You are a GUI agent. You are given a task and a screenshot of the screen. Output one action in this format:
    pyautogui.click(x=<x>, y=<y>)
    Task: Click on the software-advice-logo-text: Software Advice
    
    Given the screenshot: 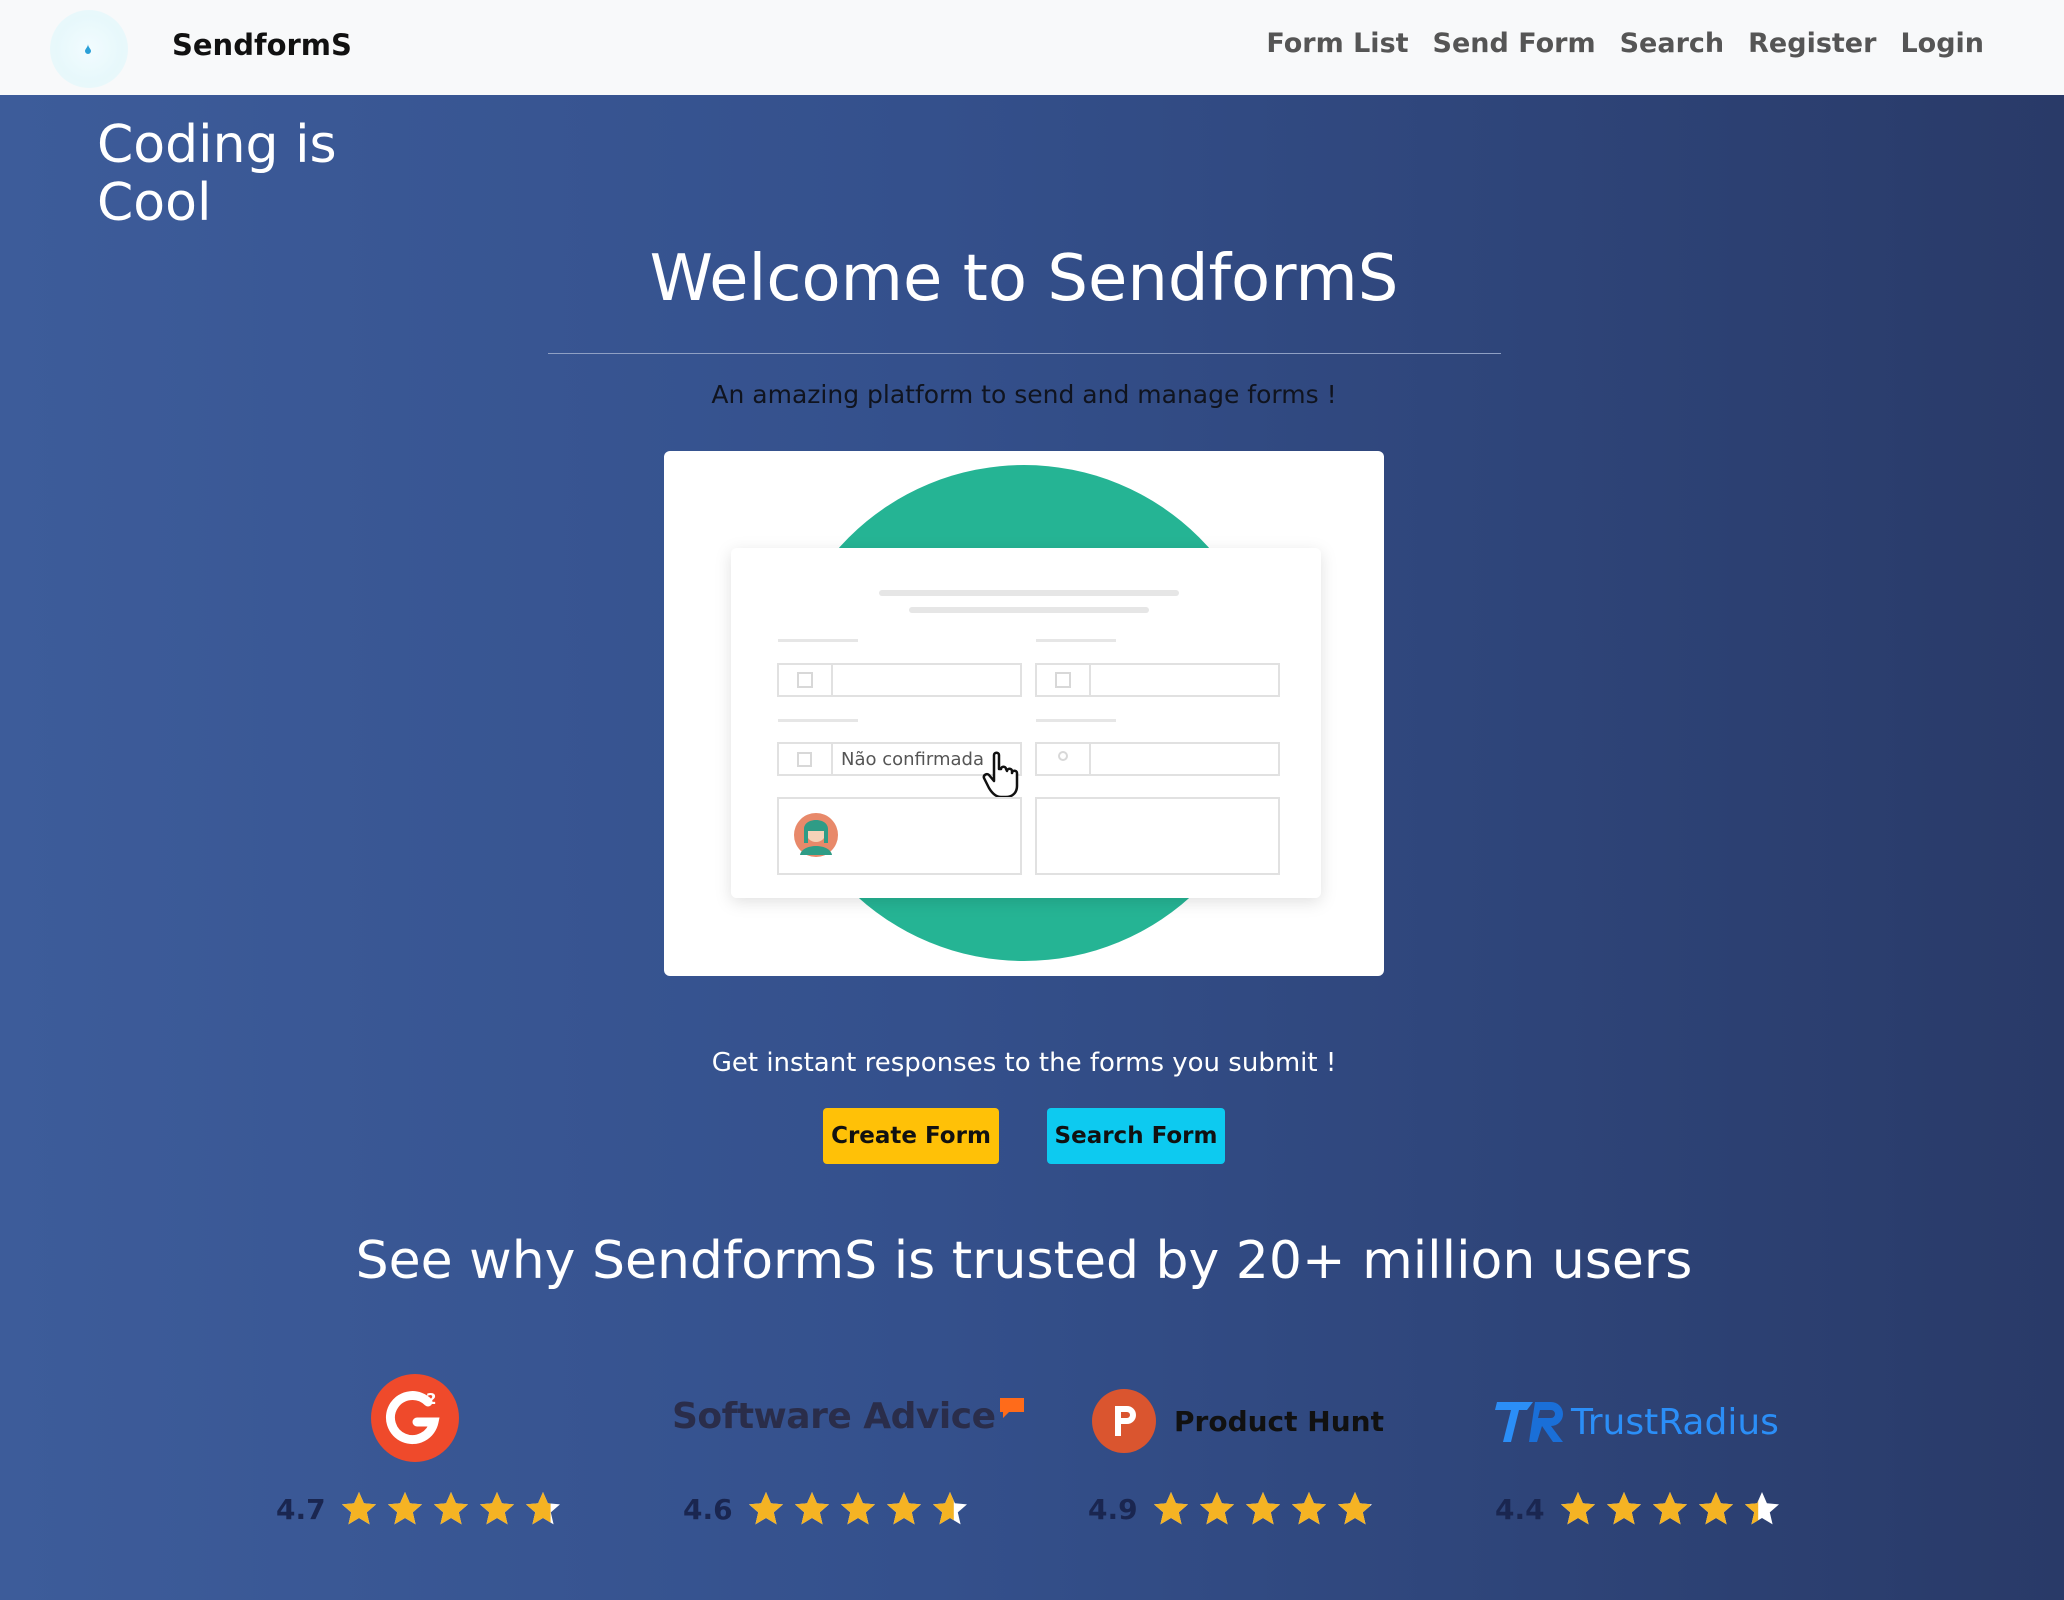 What is the action you would take?
    pyautogui.click(x=834, y=1416)
    